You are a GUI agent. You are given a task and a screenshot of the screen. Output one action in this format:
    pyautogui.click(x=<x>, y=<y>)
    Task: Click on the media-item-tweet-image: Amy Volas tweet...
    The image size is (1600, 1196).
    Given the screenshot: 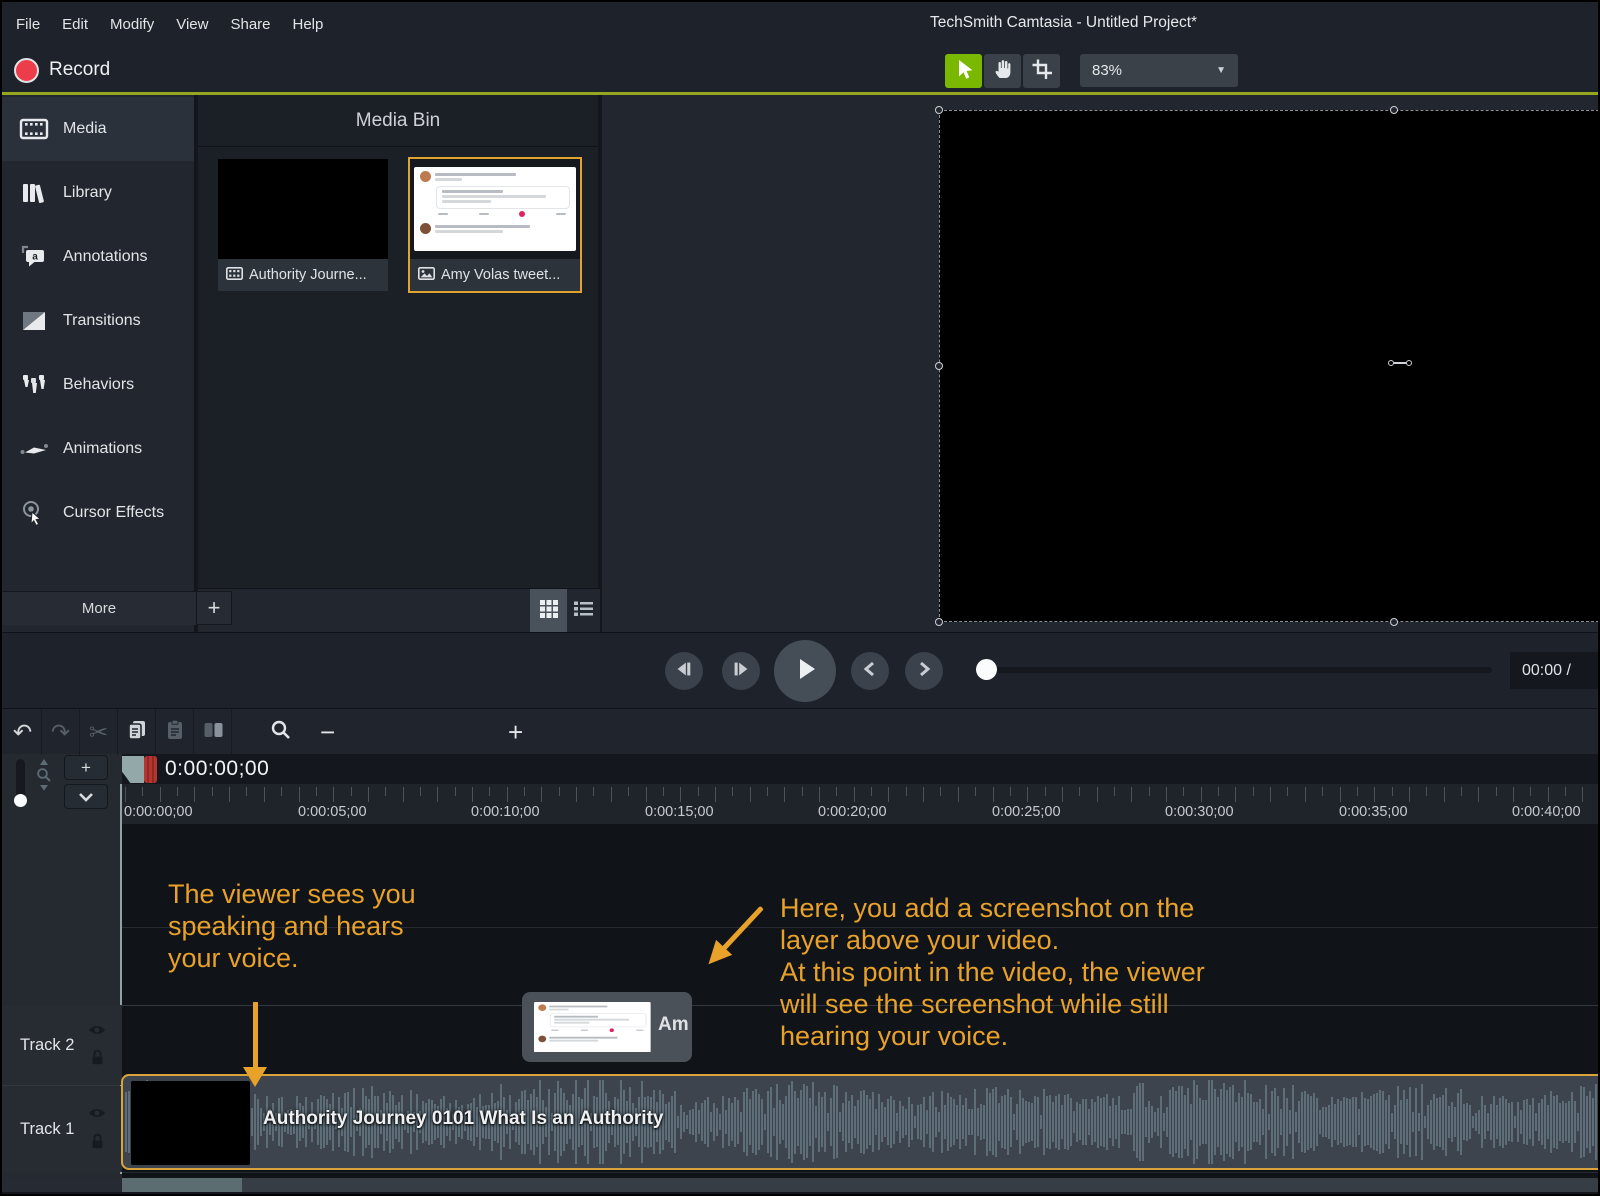 What is the action you would take?
    pyautogui.click(x=495, y=225)
    